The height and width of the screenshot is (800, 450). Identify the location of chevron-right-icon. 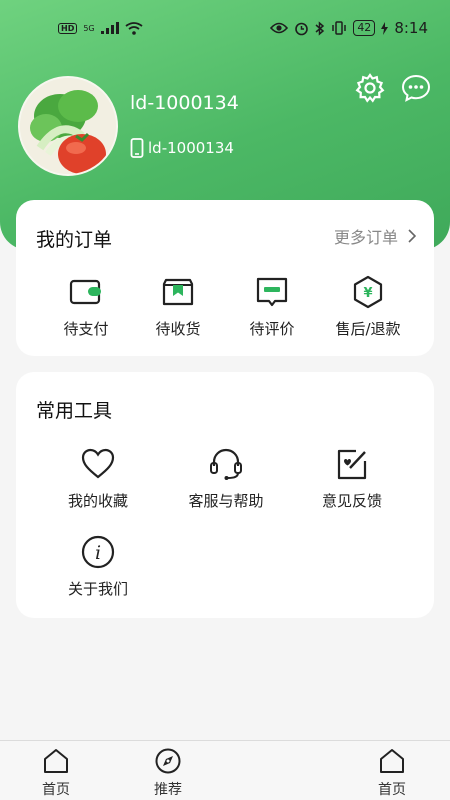
(412, 236).